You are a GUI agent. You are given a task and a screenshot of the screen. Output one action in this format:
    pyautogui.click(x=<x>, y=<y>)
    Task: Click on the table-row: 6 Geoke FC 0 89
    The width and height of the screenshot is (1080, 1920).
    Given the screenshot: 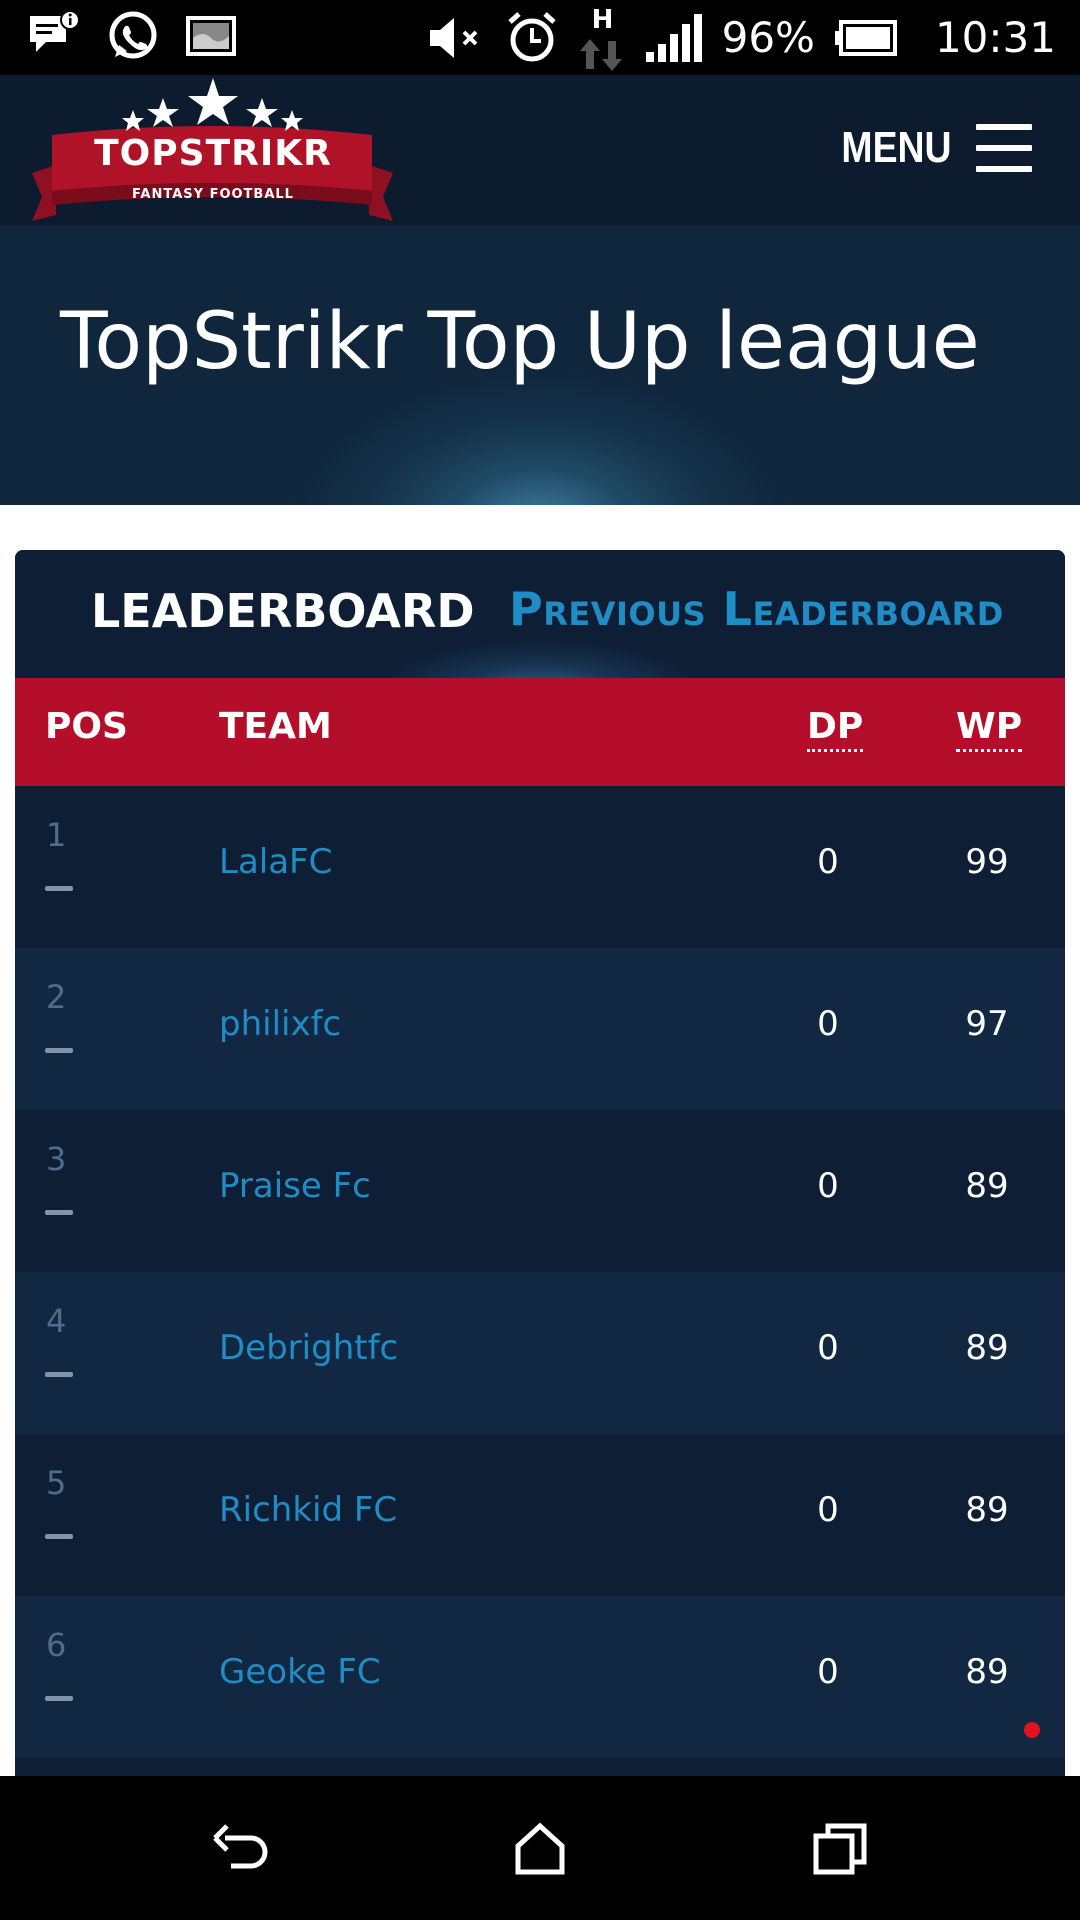 What is the action you would take?
    pyautogui.click(x=540, y=1677)
    